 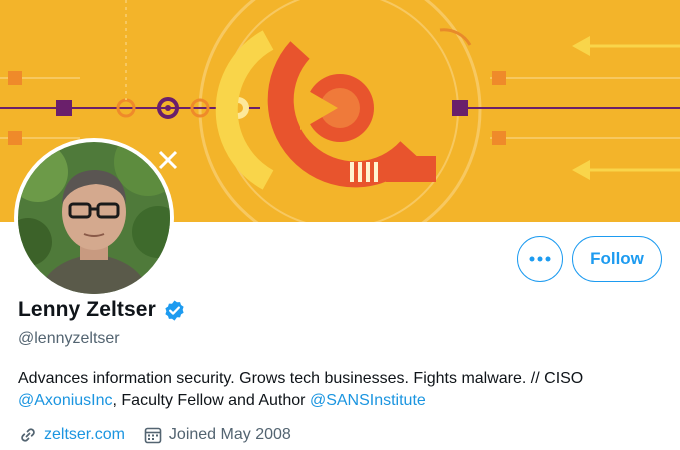 I want to click on joined-item: Joined May 2008, so click(x=217, y=435).